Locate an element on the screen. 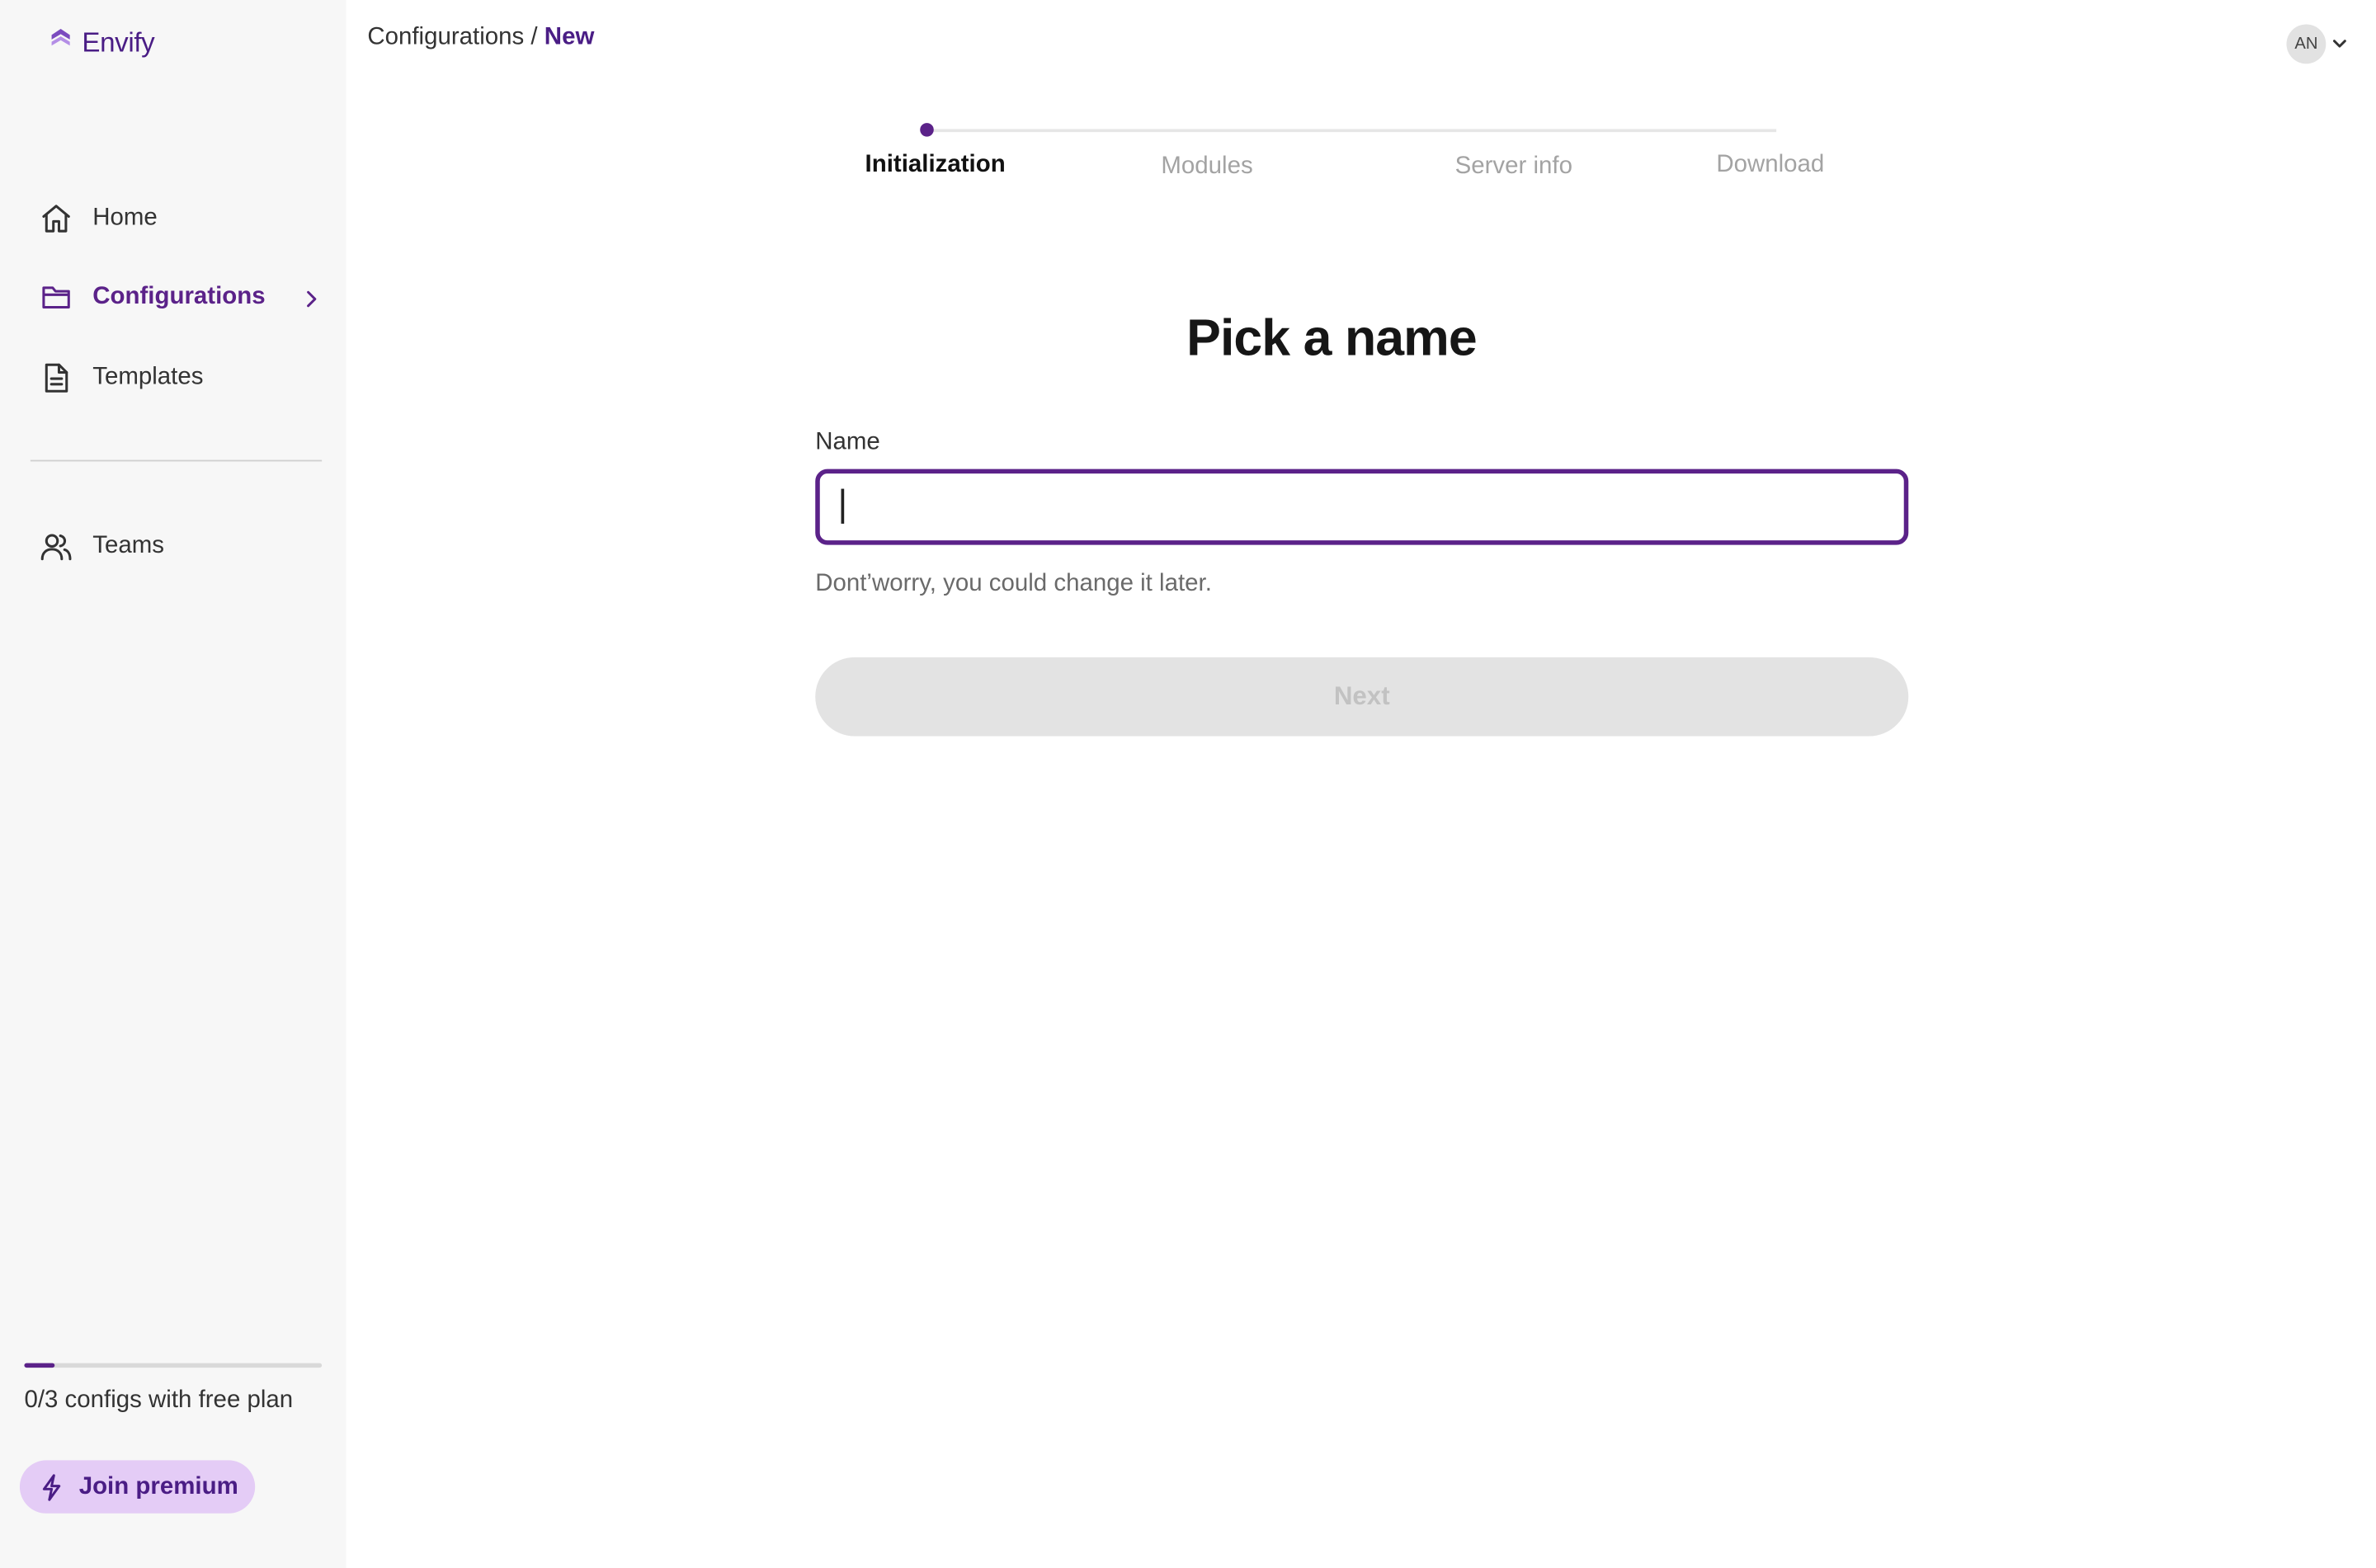  sidebar-item-label: Home is located at coordinates (125, 218).